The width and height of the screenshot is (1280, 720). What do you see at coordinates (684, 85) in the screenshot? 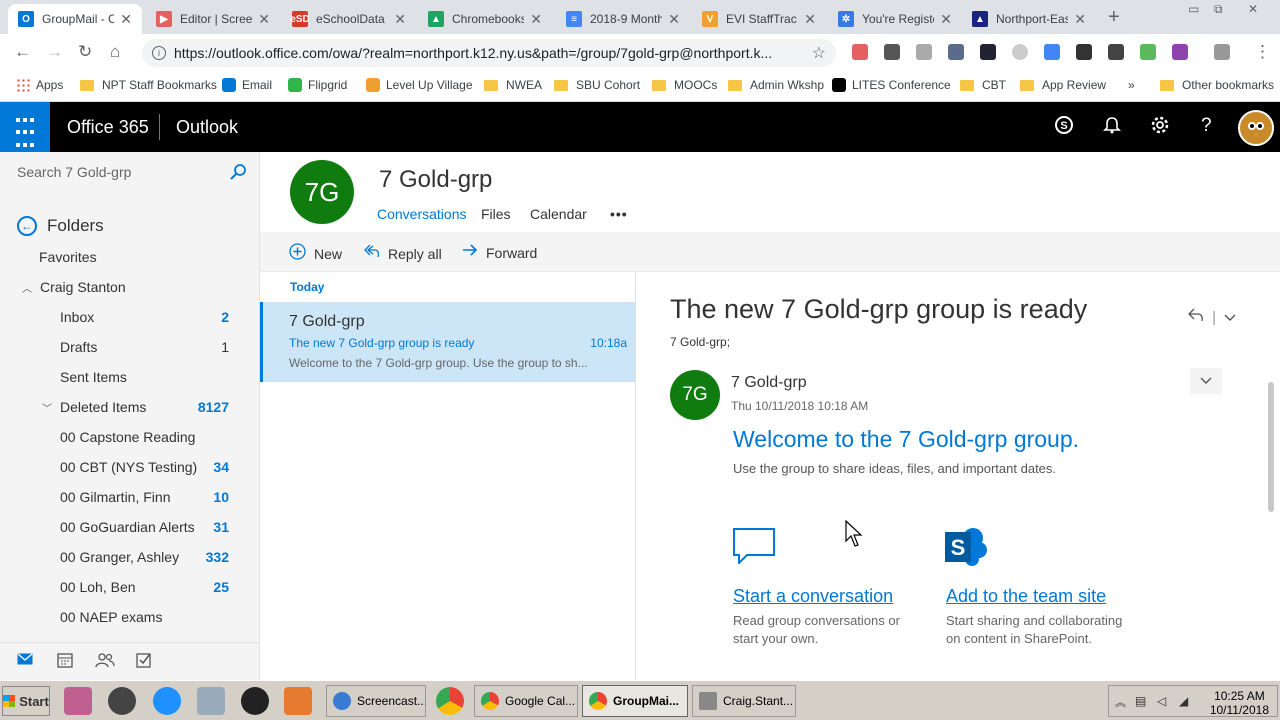
I see `bookmark-item: MOOCs` at bounding box center [684, 85].